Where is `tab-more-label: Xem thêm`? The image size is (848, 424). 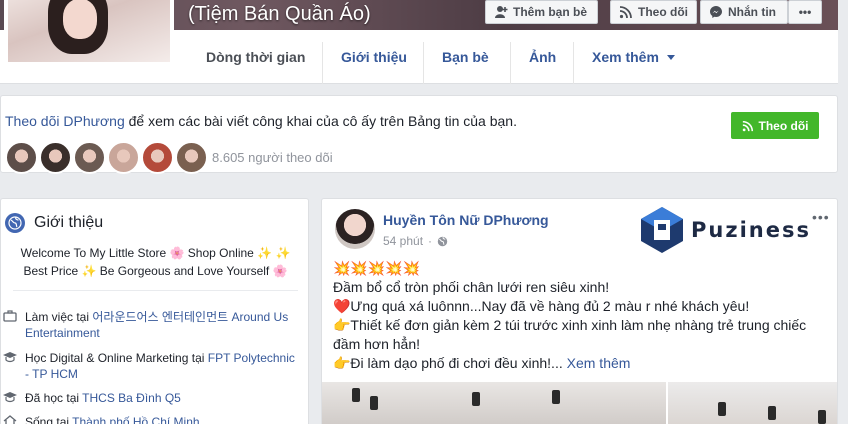 tab-more-label: Xem thêm is located at coordinates (625, 57).